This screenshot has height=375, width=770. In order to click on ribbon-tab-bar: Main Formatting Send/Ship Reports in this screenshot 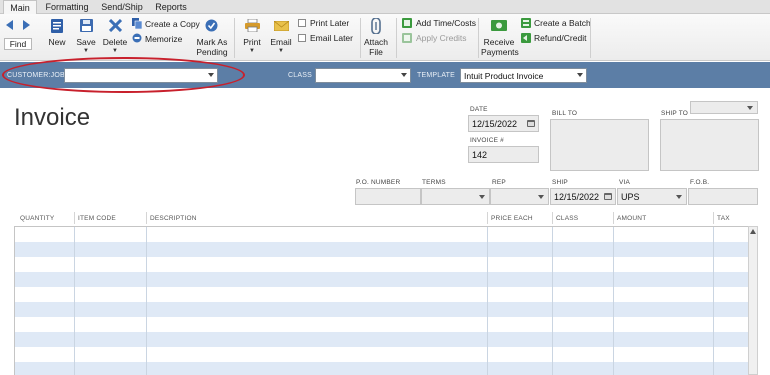, I will do `click(385, 7)`.